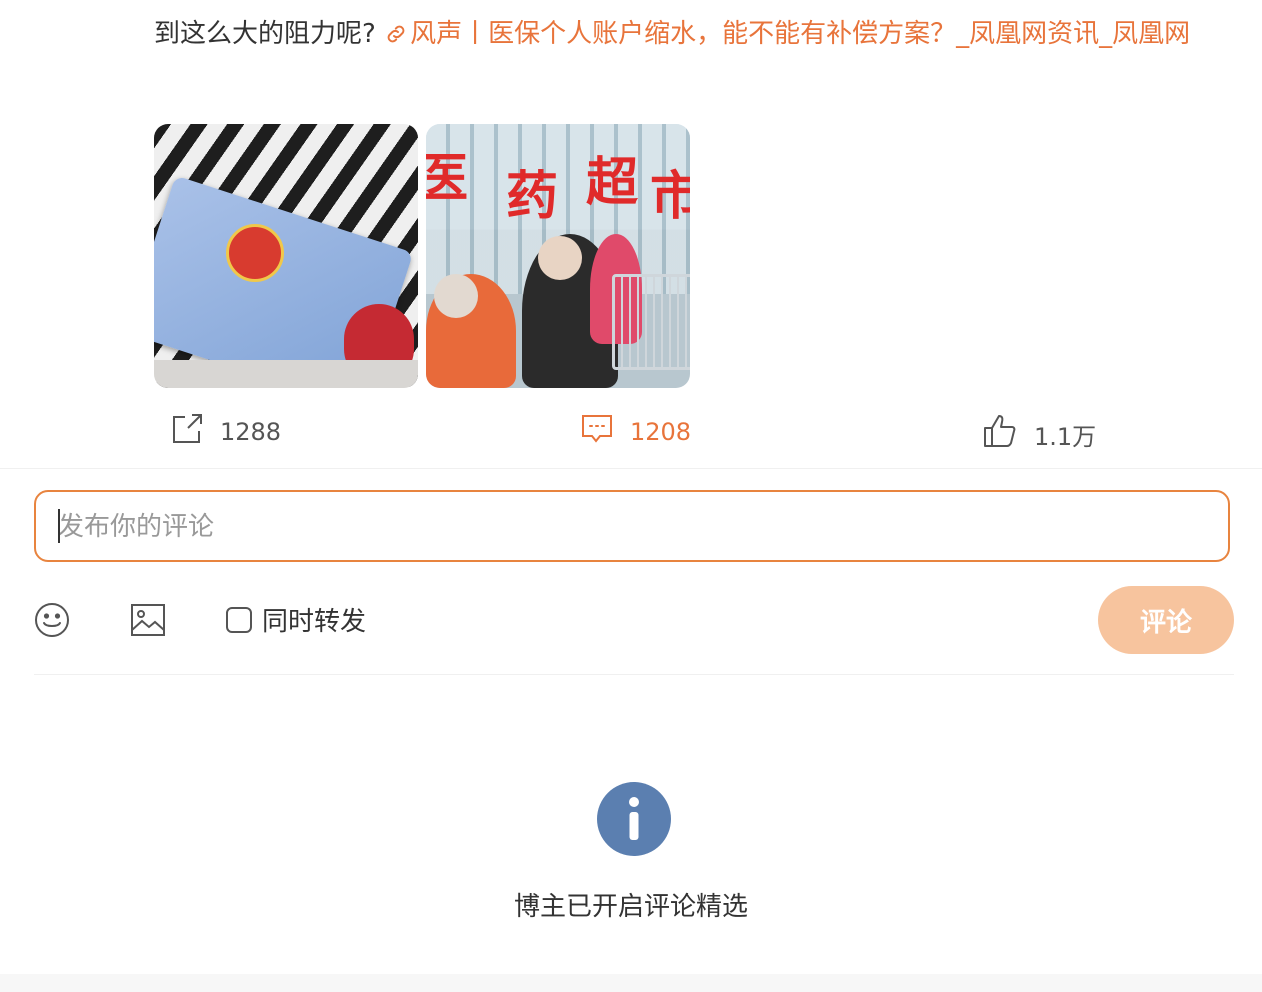 Image resolution: width=1262 pixels, height=992 pixels. I want to click on repost-label: 同时转发, so click(314, 622).